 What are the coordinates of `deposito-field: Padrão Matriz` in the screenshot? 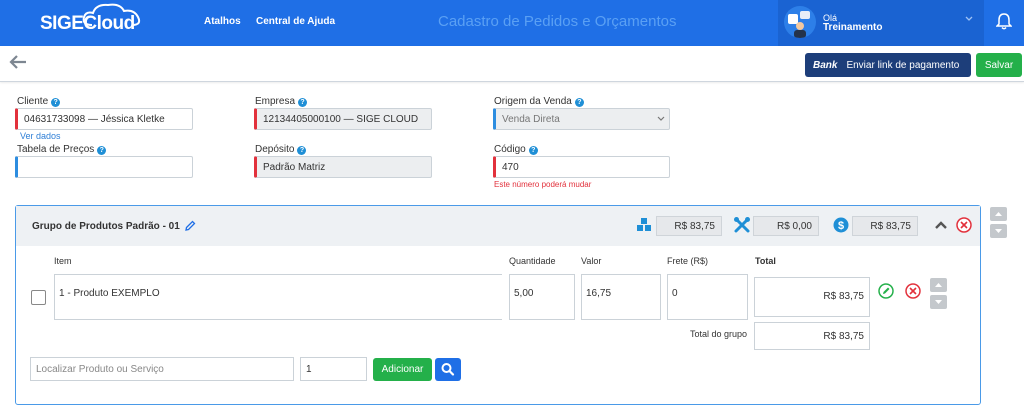 It's located at (343, 167).